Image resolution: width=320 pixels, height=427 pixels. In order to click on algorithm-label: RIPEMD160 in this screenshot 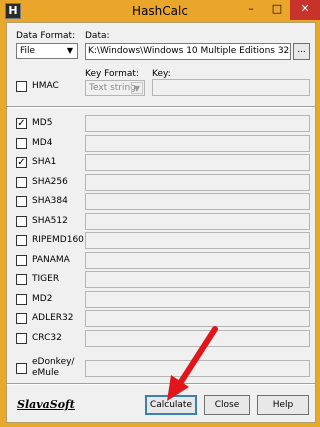, I will do `click(58, 240)`.